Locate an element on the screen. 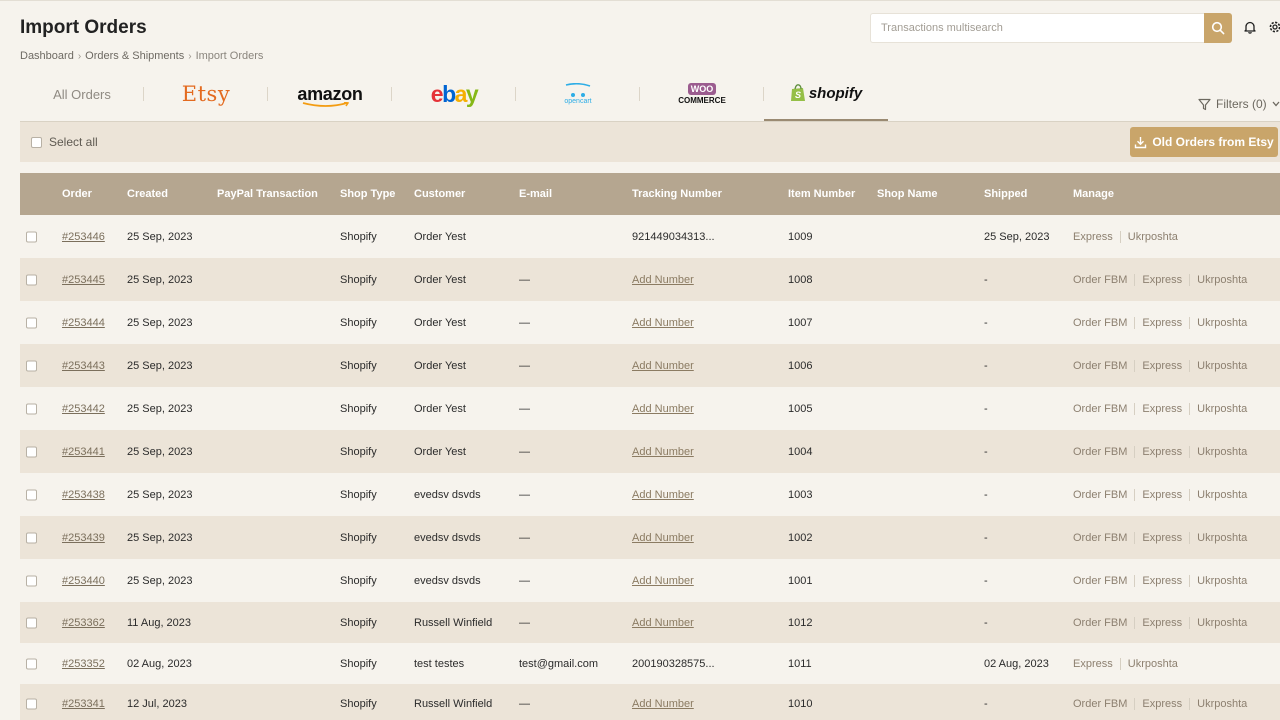 This screenshot has width=1280, height=720. tab-etsy: Etsy is located at coordinates (206, 94).